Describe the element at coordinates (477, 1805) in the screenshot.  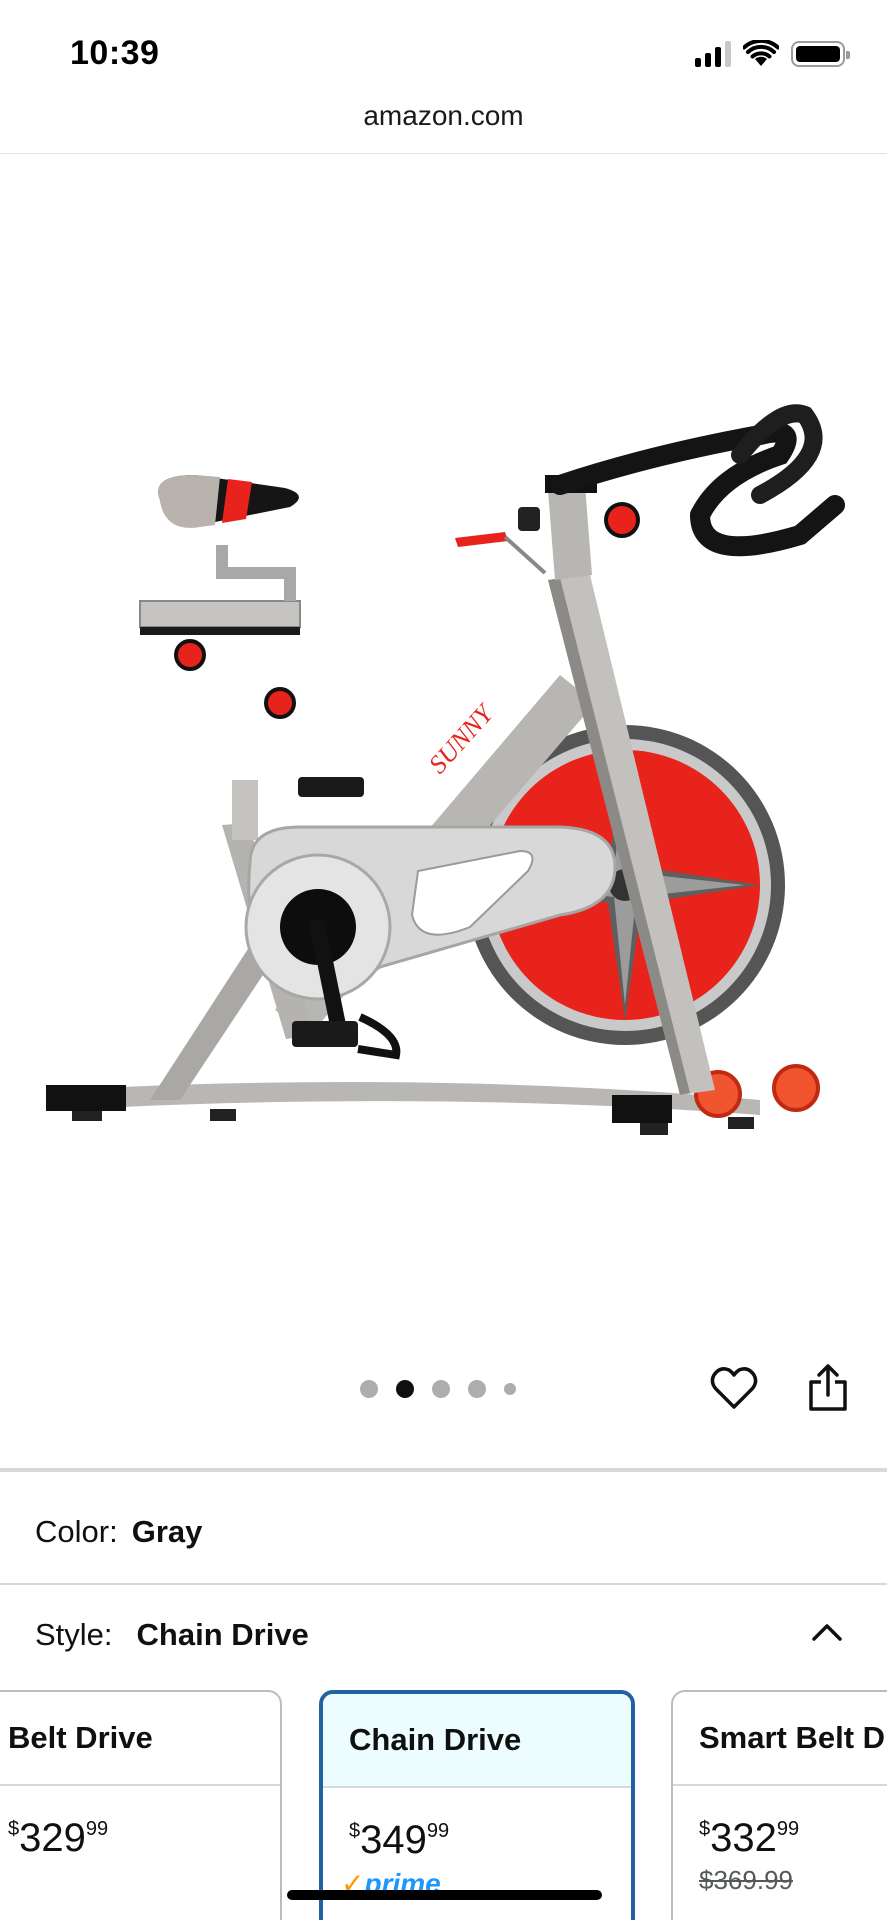
I see `style-card-chain-drive: Chain Drive $34999 ✓prime` at that location.